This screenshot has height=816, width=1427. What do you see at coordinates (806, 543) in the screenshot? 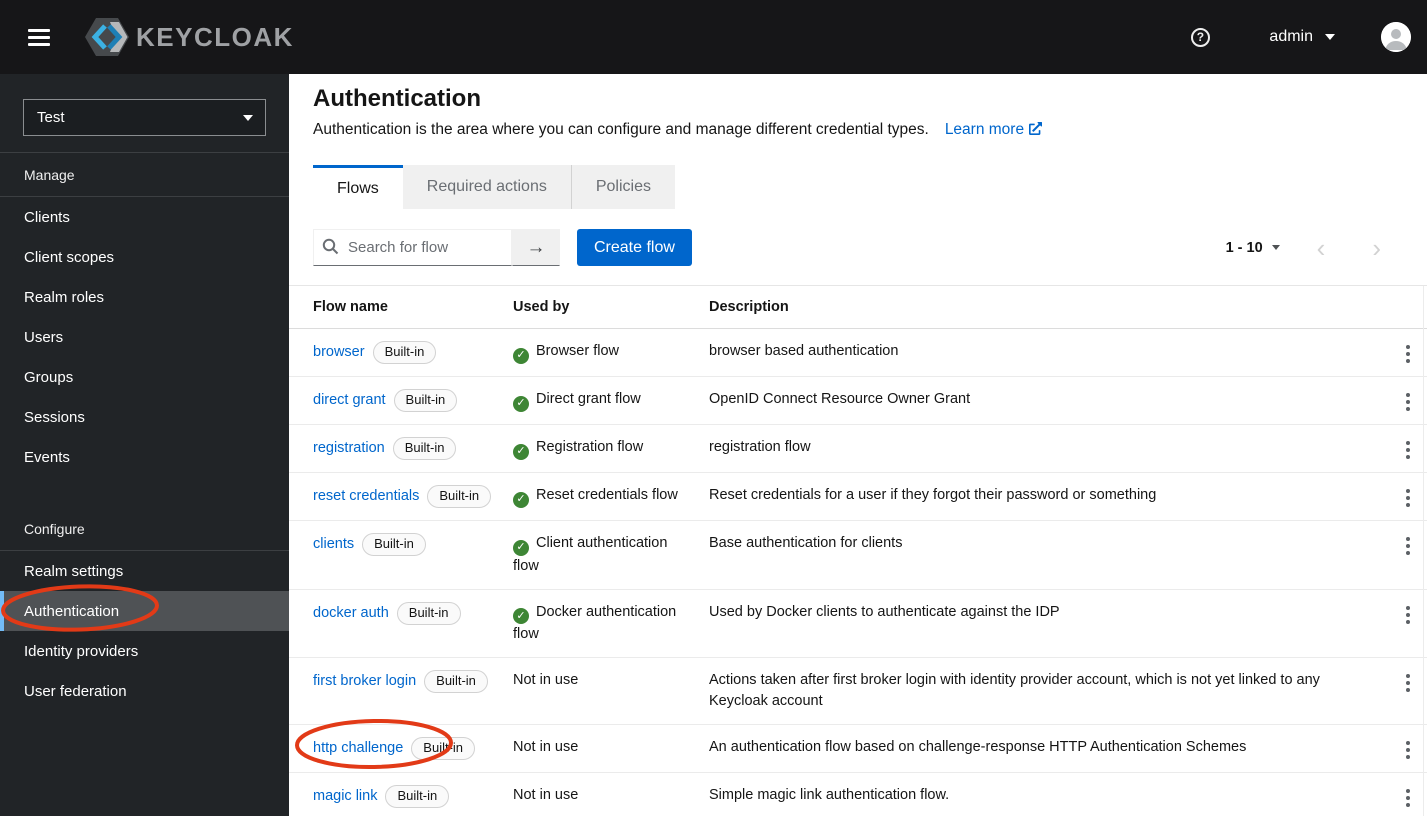
I see `flow-description: Base authentication for clients` at bounding box center [806, 543].